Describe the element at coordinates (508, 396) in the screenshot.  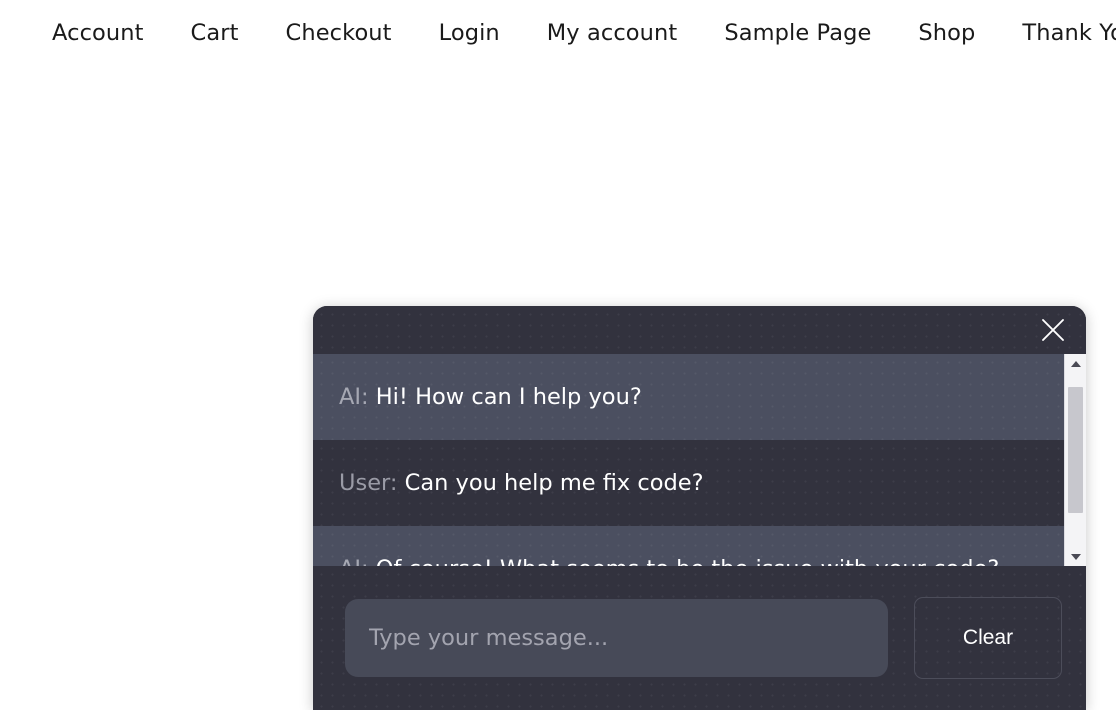
I see `chat-message-body: Hi! How can I help you?` at that location.